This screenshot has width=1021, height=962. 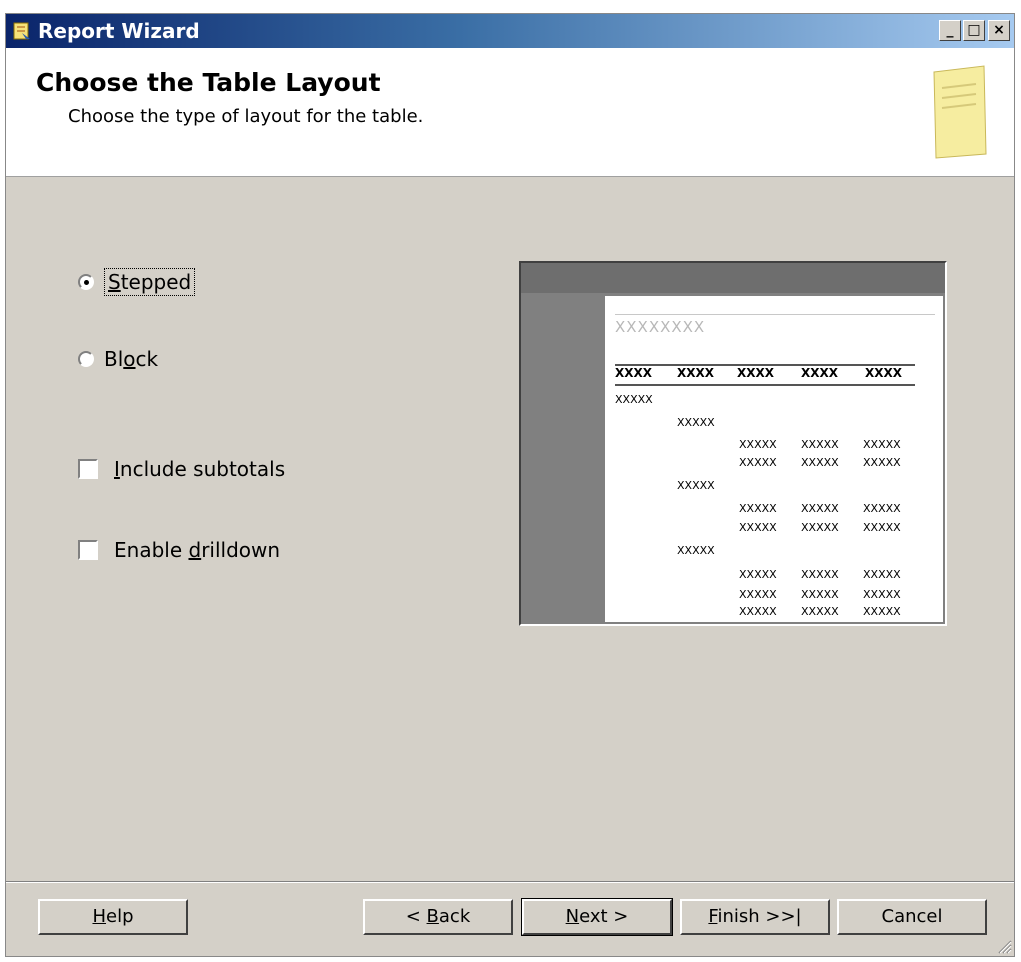 What do you see at coordinates (510, 882) in the screenshot?
I see `footer-separator` at bounding box center [510, 882].